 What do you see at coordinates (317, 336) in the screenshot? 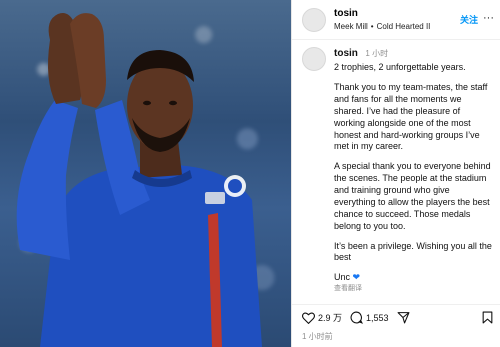
I see `post-timestamp: 1 小时前` at bounding box center [317, 336].